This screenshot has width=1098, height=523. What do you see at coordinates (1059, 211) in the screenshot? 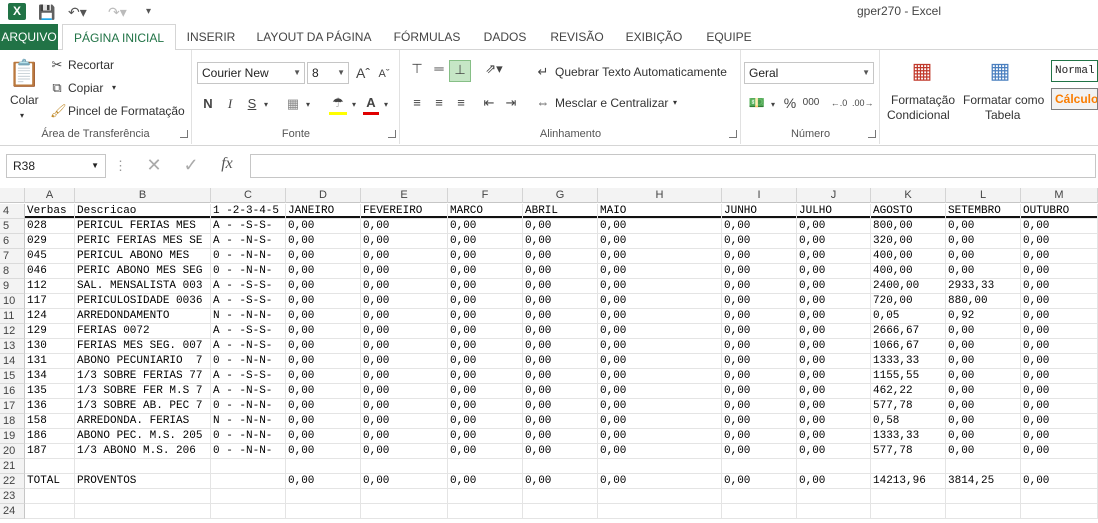
I see `cell-m4: OUTUBRO` at bounding box center [1059, 211].